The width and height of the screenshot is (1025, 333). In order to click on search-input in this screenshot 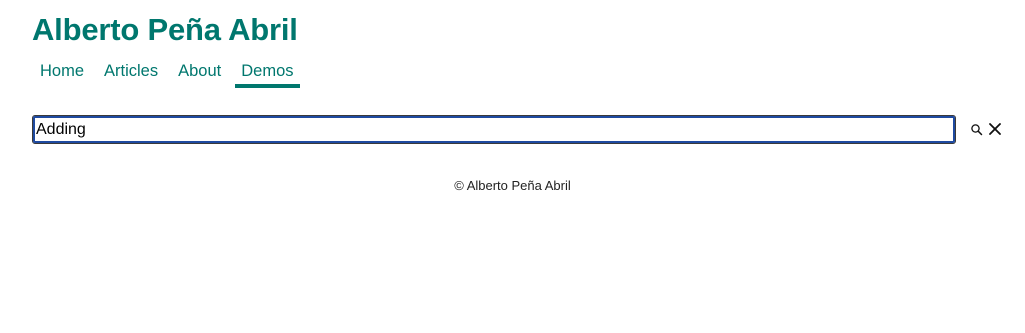, I will do `click(494, 129)`.